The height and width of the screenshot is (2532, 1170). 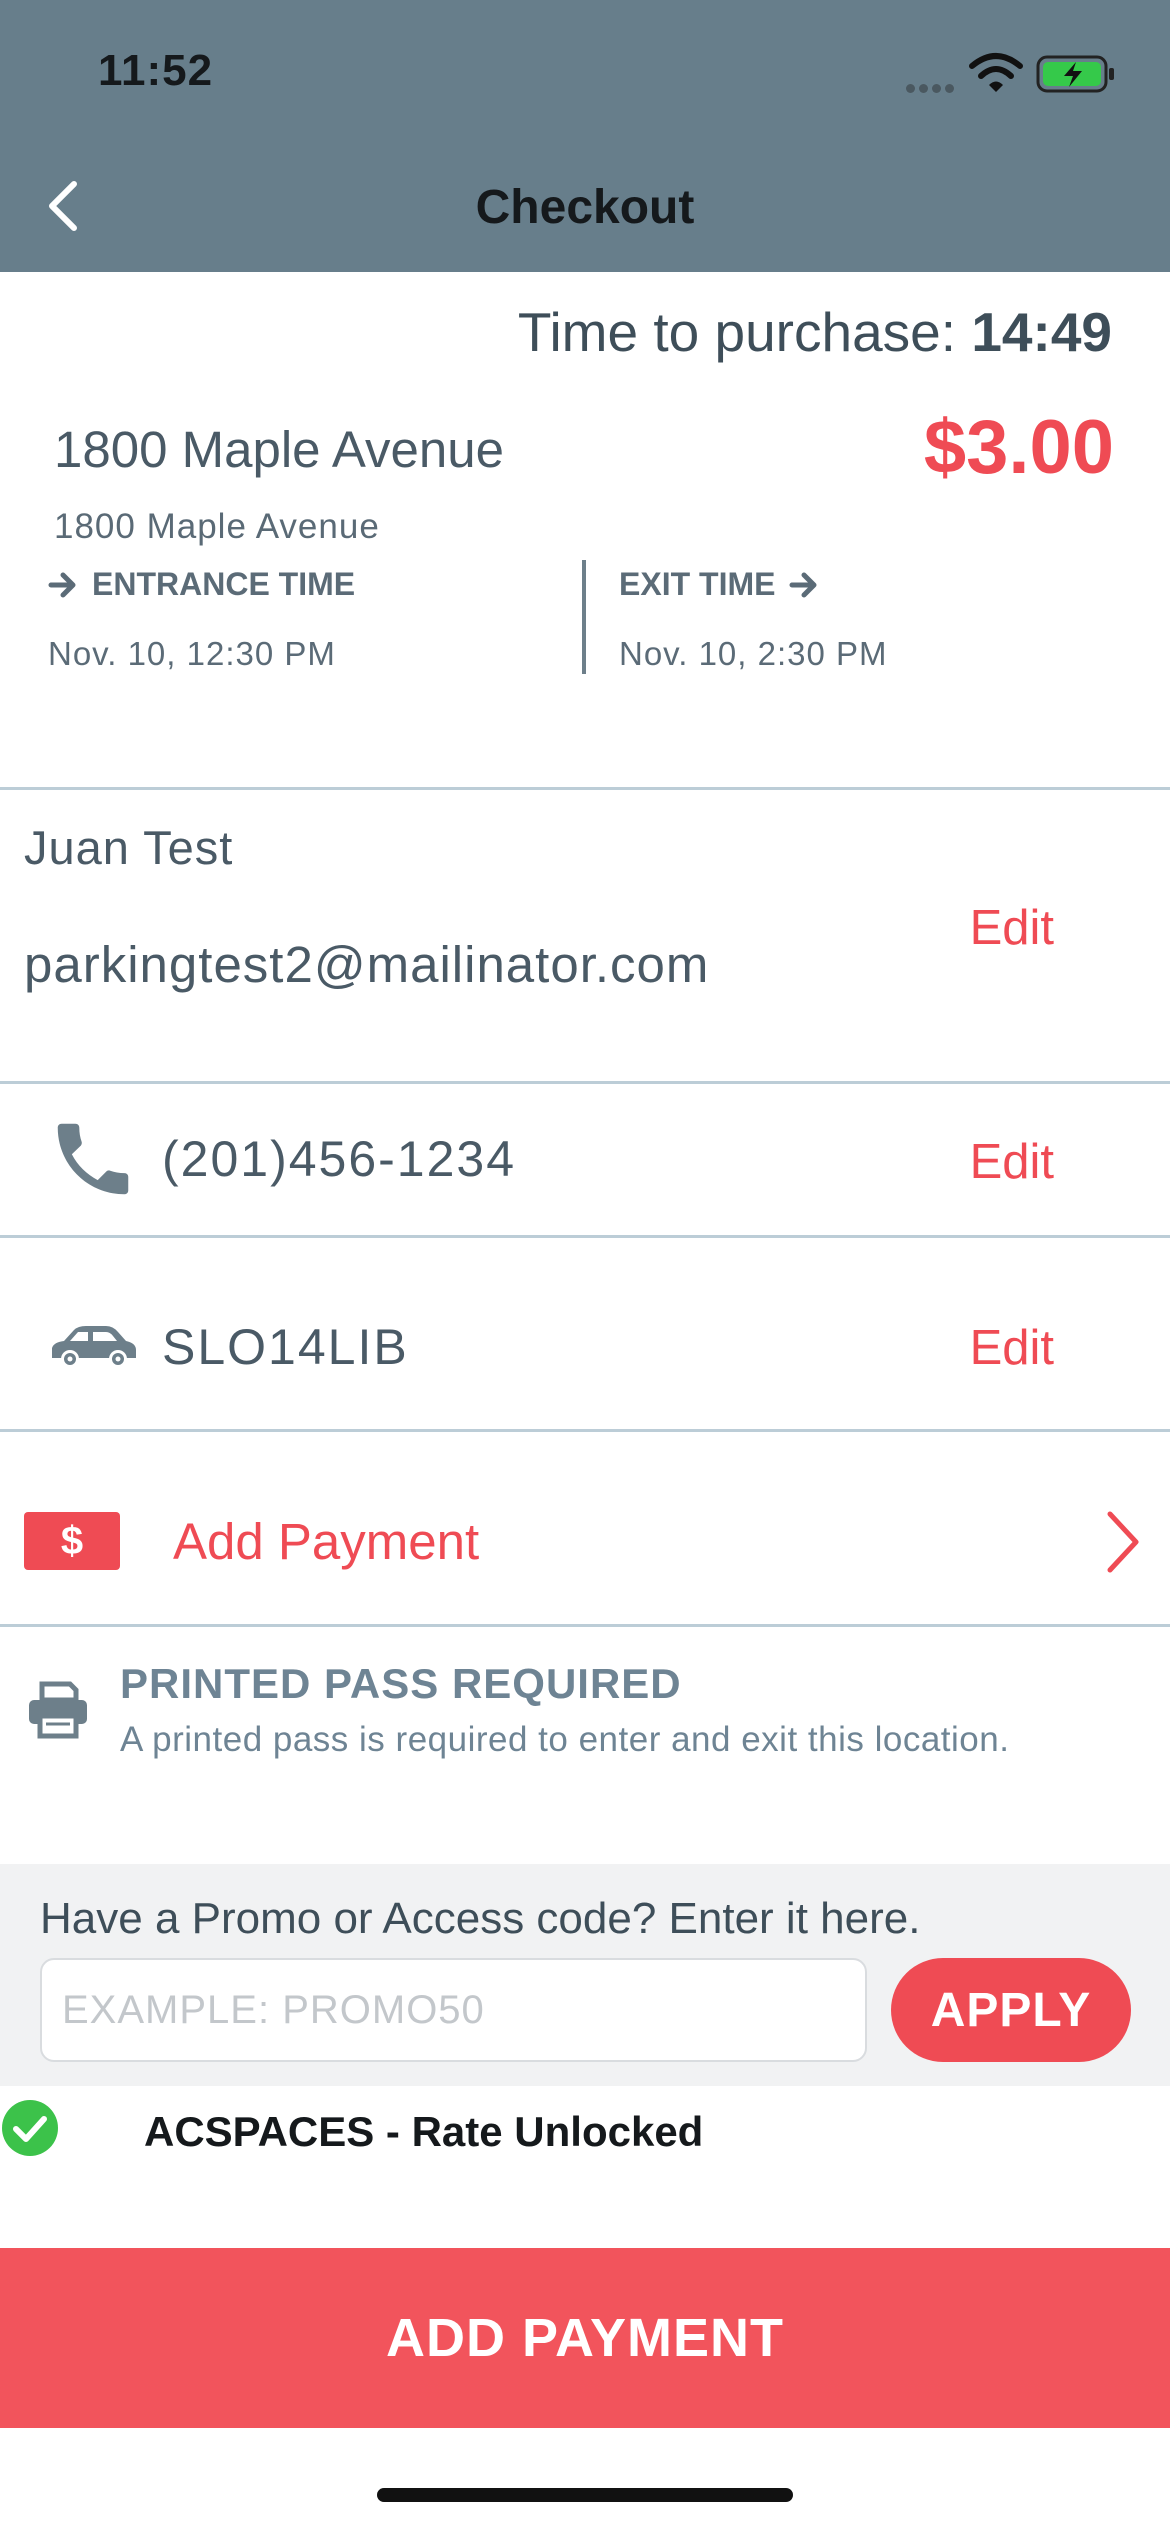 I want to click on user-name: Juan Test, so click(x=129, y=847).